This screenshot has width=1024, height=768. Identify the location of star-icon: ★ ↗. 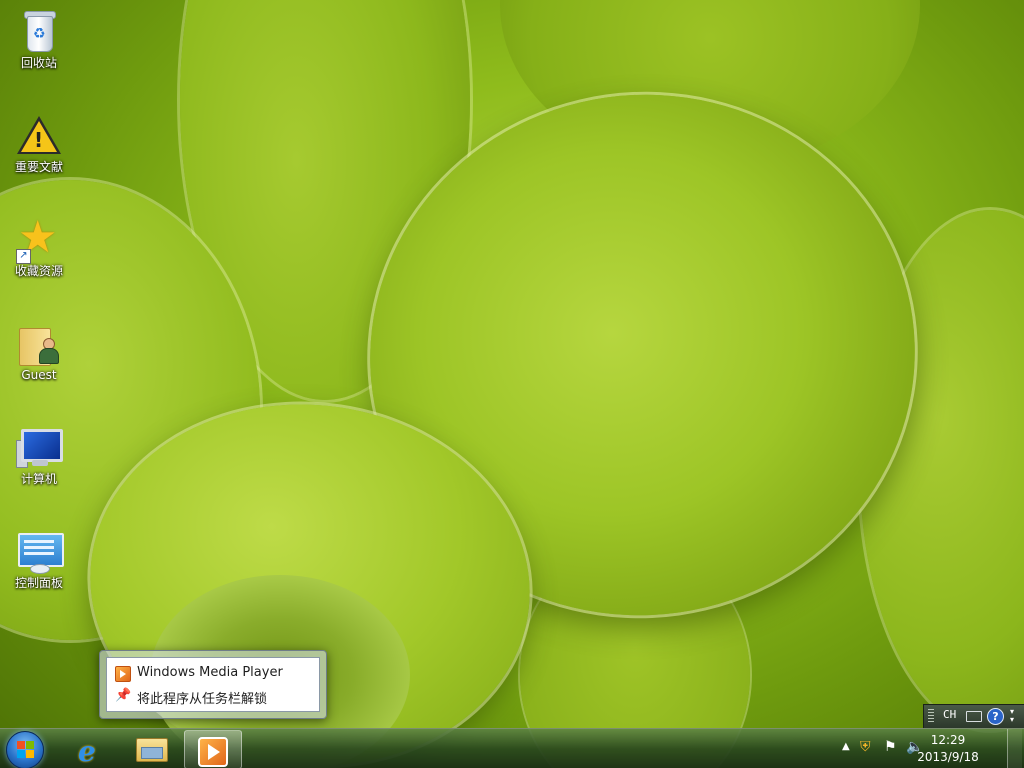
(37, 238).